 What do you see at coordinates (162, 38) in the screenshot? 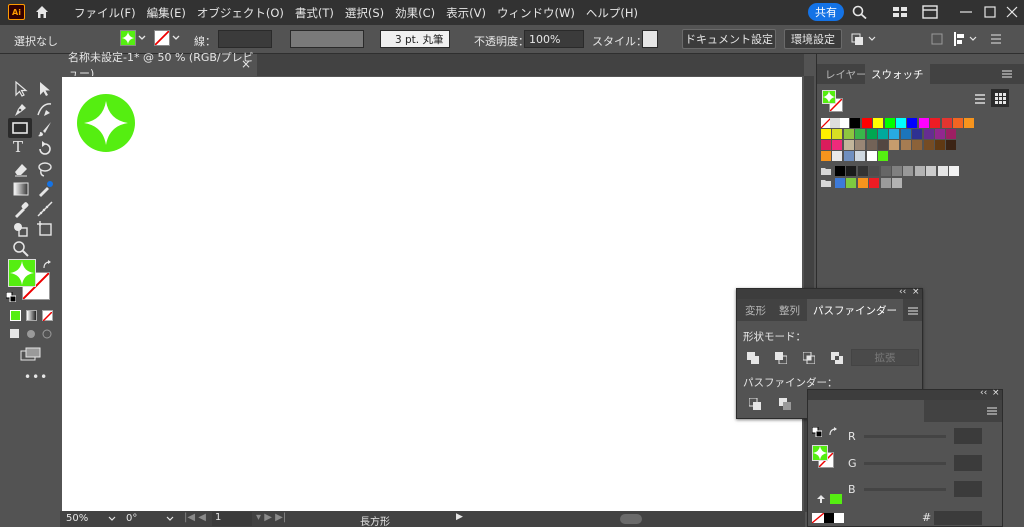
I see `stroke-swatch` at bounding box center [162, 38].